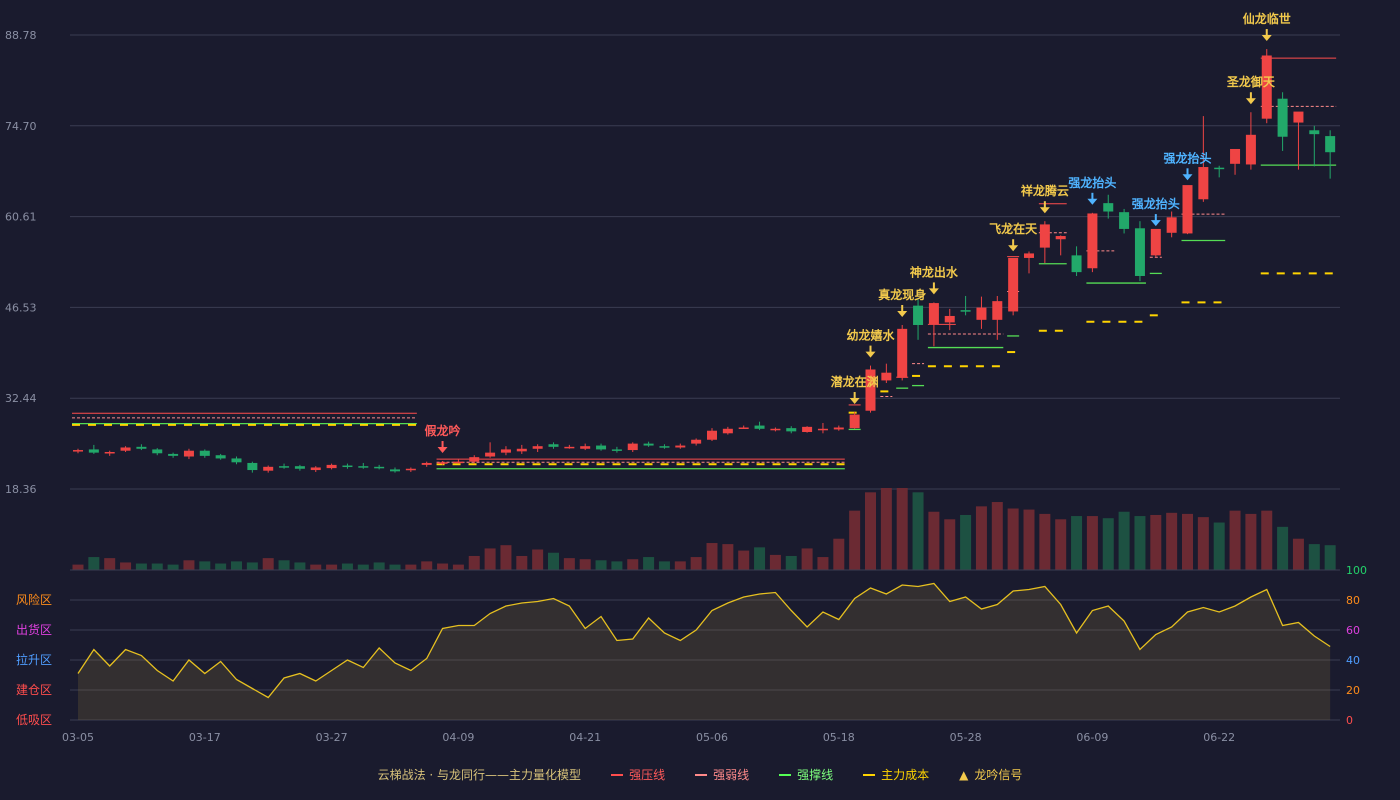 This screenshot has height=800, width=1400. What do you see at coordinates (78, 737) in the screenshot?
I see `date-tick-label: 03-05` at bounding box center [78, 737].